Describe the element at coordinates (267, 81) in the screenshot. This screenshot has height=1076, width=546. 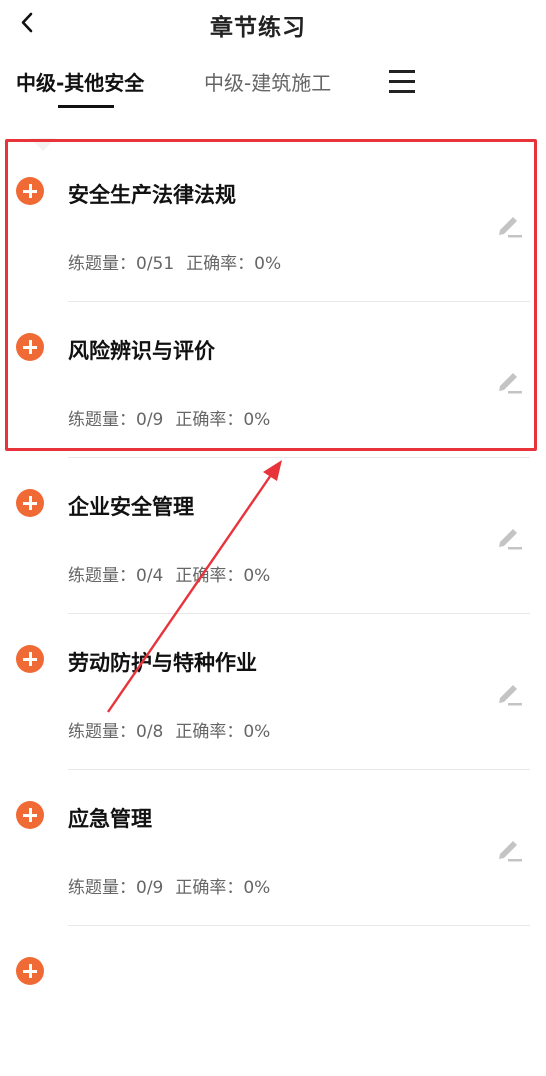
I see `tab-construction: 中级-建筑施工` at that location.